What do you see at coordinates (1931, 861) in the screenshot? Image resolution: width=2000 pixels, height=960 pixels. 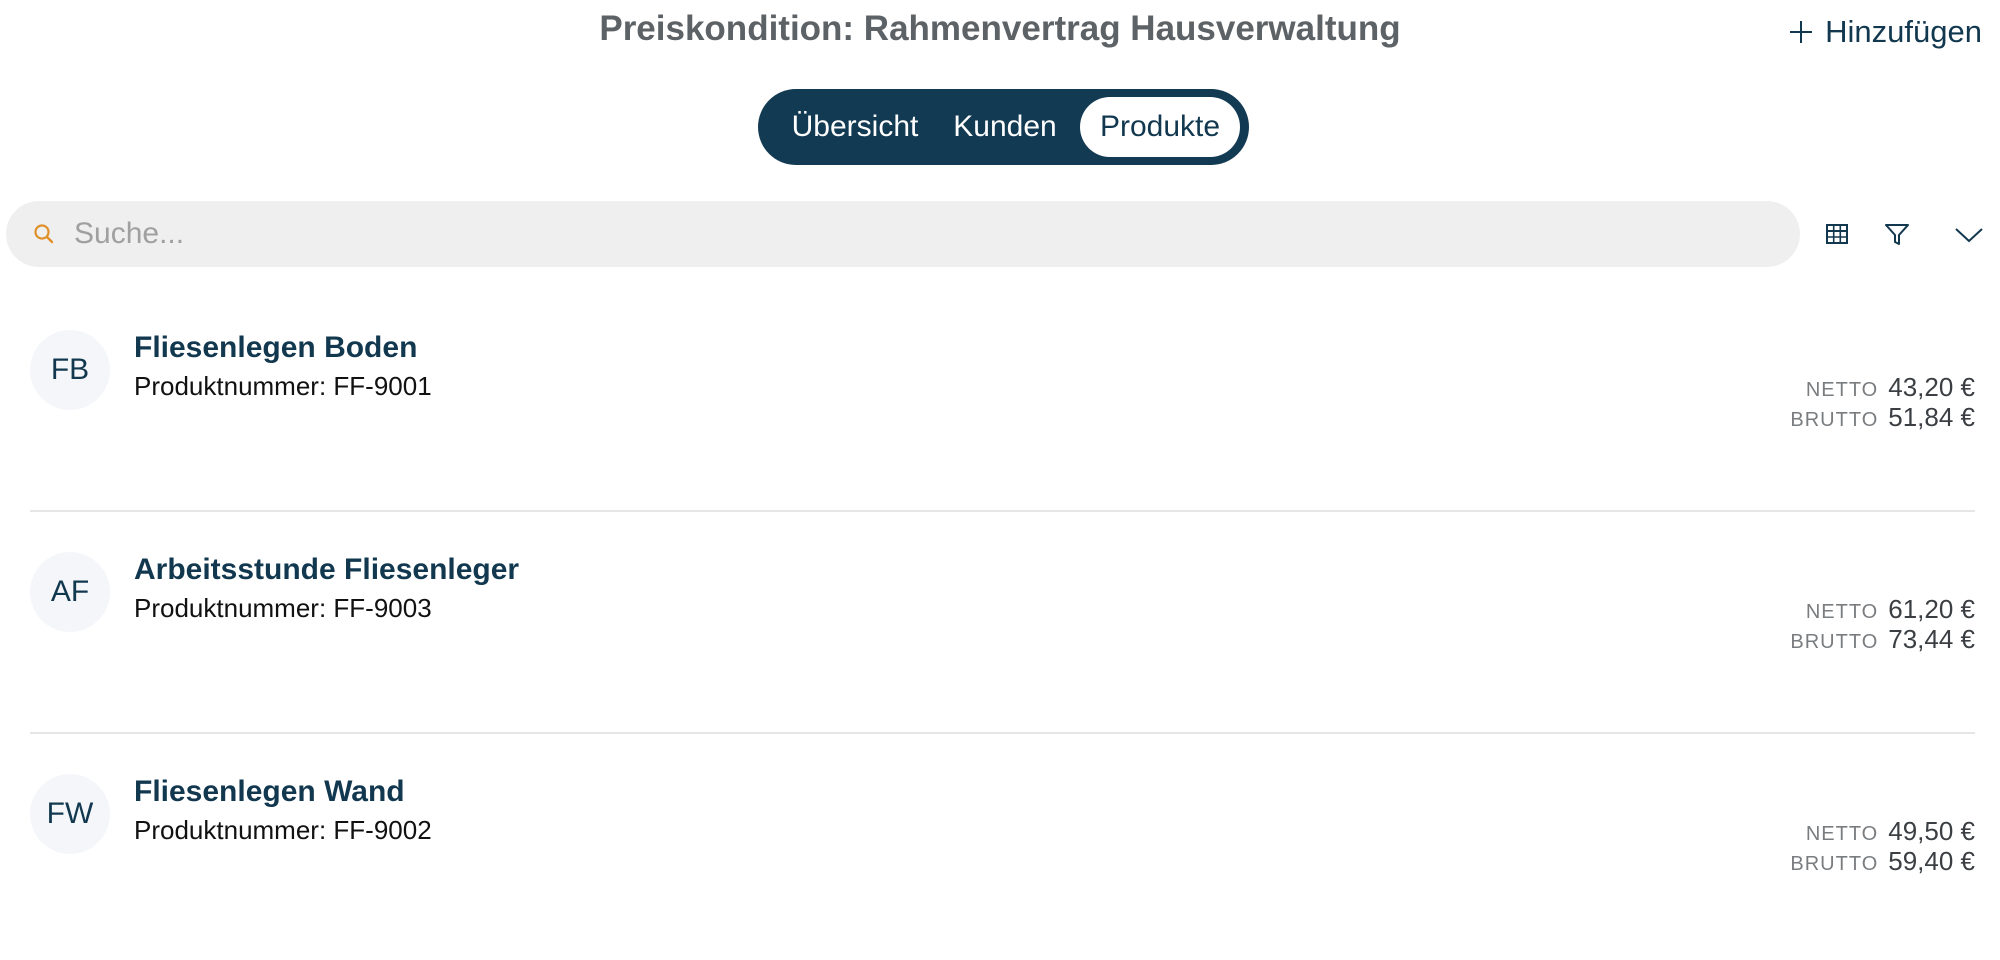 I see `gross-price: 59,40 €` at bounding box center [1931, 861].